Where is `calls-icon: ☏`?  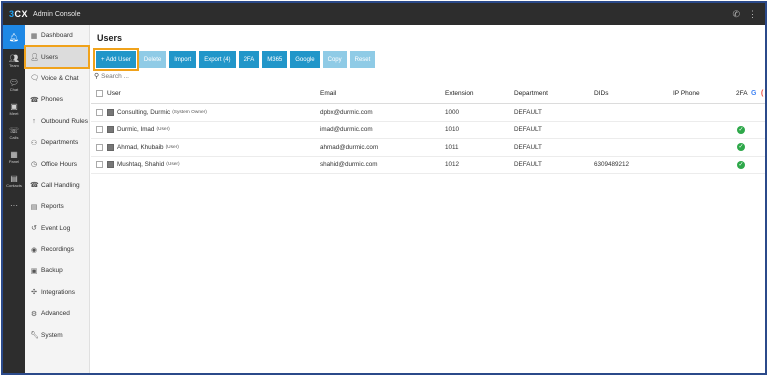 calls-icon: ☏ is located at coordinates (13, 130).